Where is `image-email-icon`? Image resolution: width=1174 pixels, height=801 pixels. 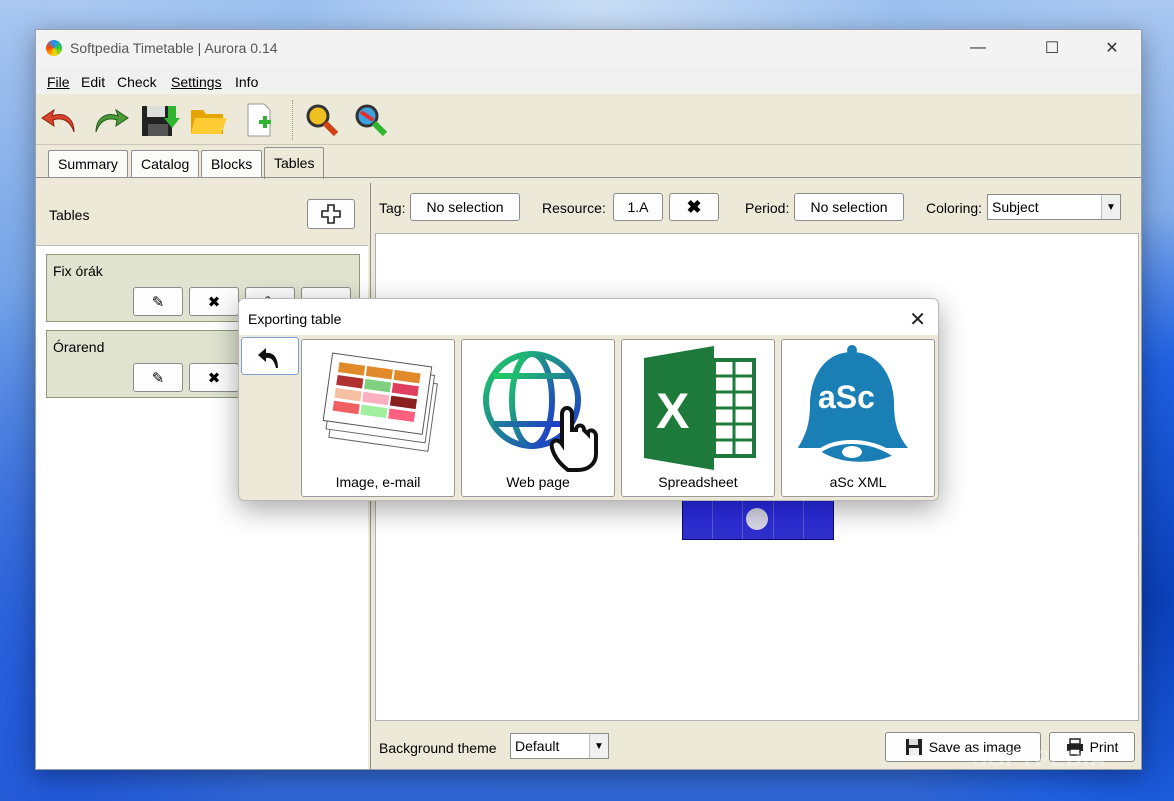 image-email-icon is located at coordinates (380, 402).